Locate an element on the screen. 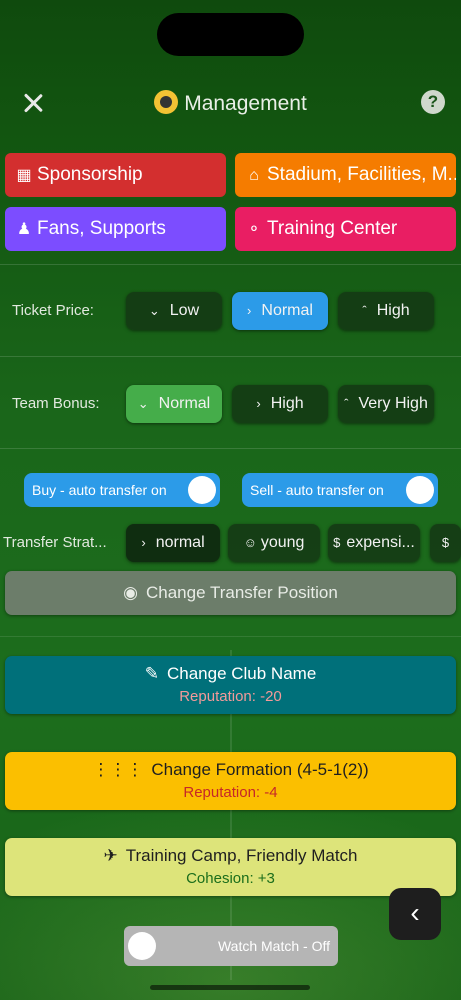 The height and width of the screenshot is (1000, 461). reputation-cost: Reputation: -20 is located at coordinates (230, 696).